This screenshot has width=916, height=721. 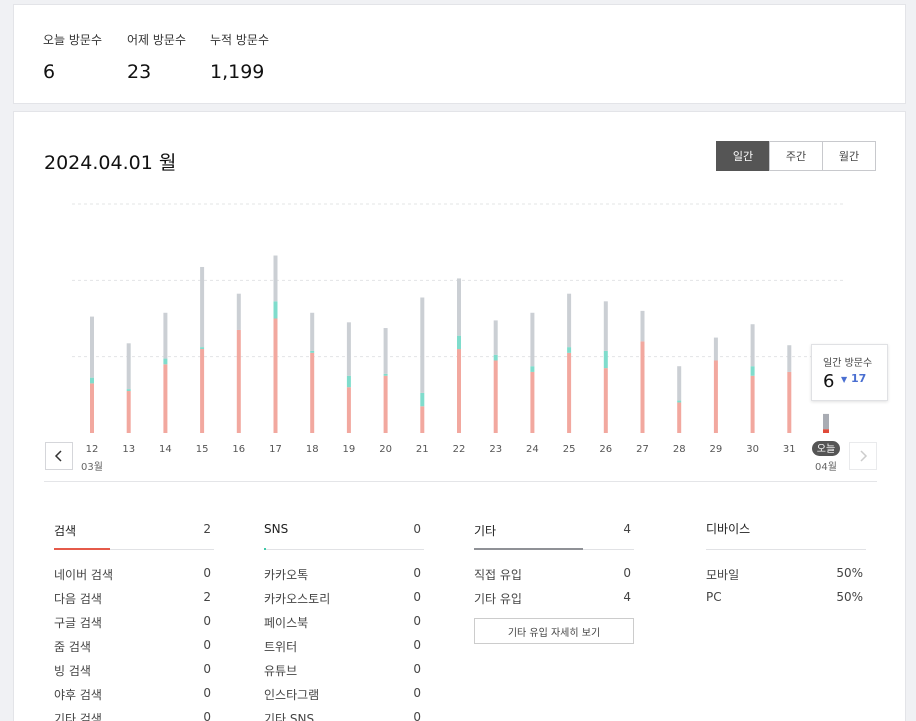 What do you see at coordinates (344, 646) in the screenshot?
I see `source-row: 트위터 0` at bounding box center [344, 646].